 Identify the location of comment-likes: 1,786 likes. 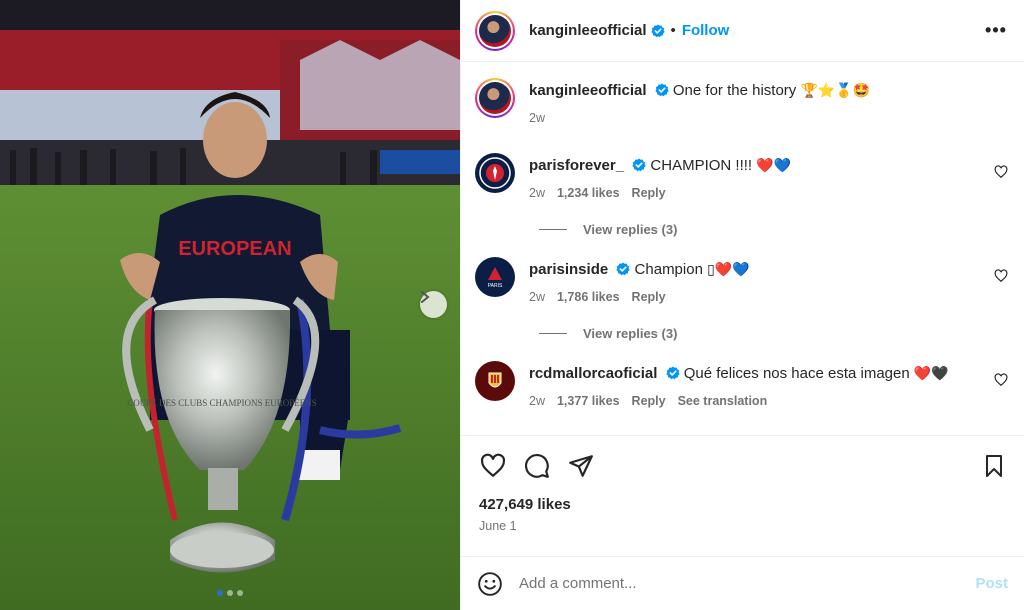
(588, 297).